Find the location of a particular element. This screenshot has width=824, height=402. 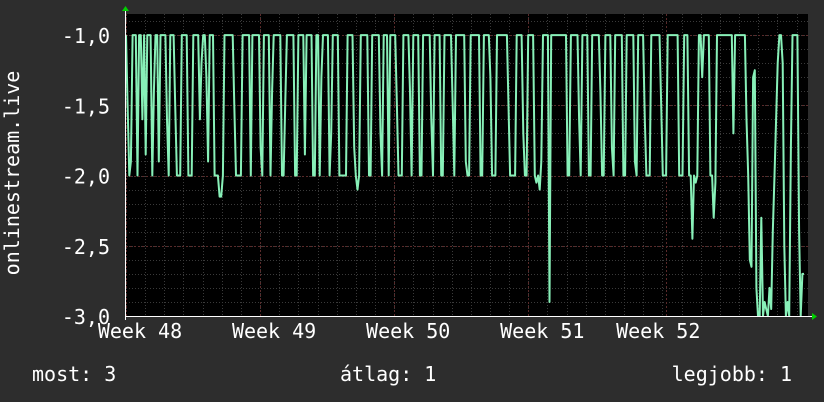

y-axis-label: onlinestream.live is located at coordinates (12, 173).